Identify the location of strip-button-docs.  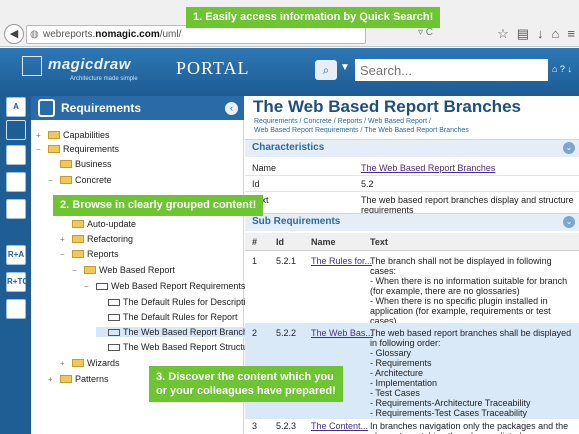
(16, 155).